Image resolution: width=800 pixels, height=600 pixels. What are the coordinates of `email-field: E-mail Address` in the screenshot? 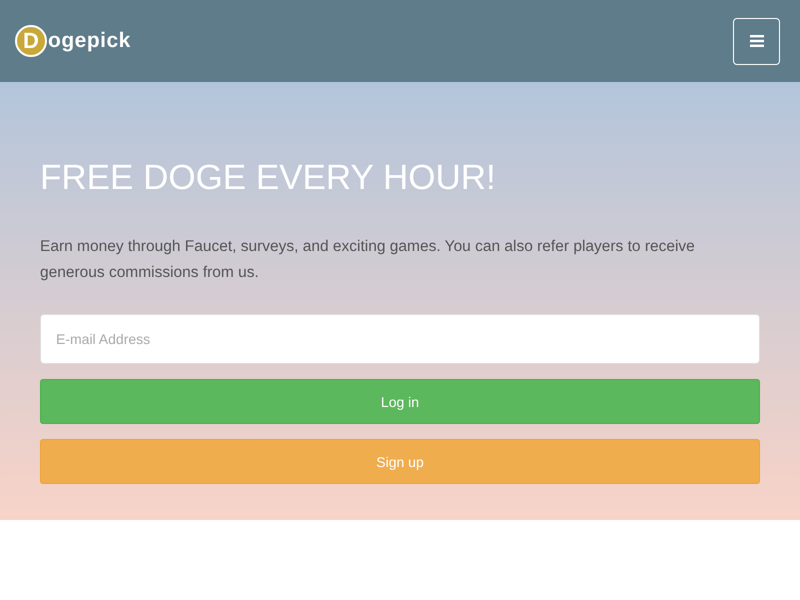 It's located at (400, 339).